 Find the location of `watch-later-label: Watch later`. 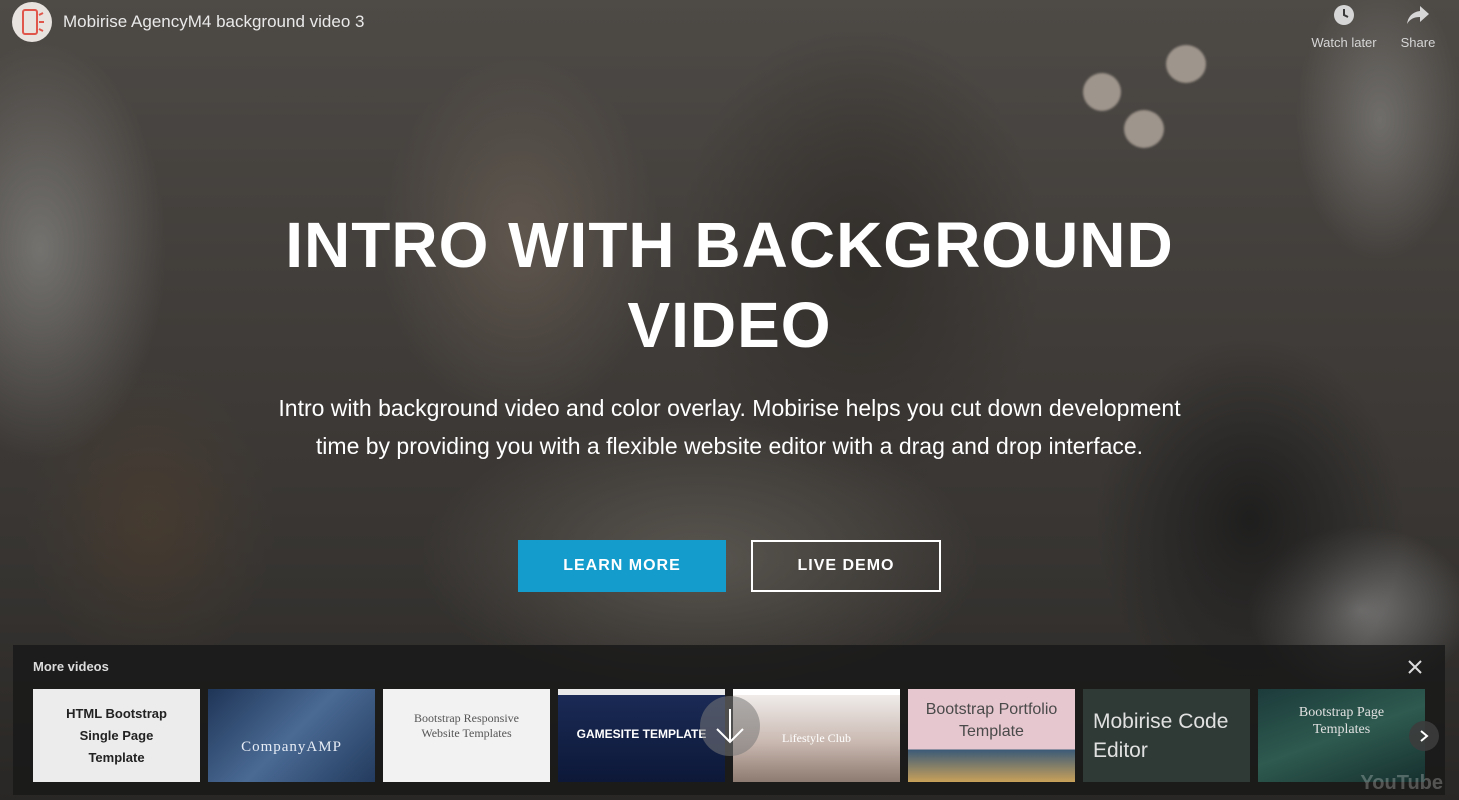

watch-later-label: Watch later is located at coordinates (1344, 42).